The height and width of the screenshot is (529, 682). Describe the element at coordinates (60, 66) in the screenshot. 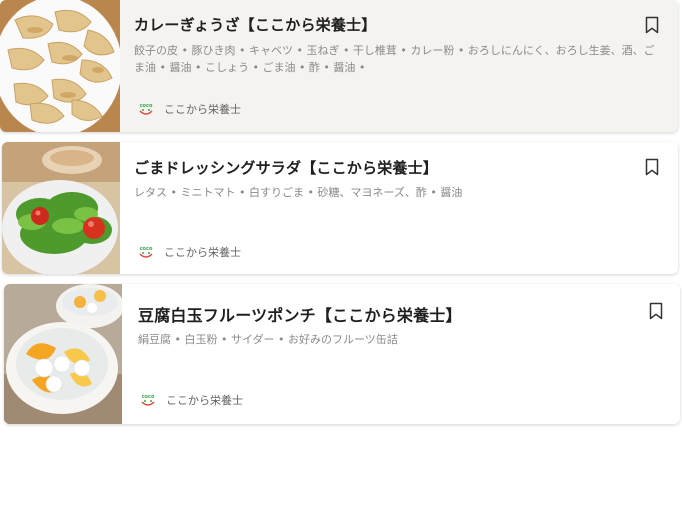

I see `recipe-image-gyoza` at that location.